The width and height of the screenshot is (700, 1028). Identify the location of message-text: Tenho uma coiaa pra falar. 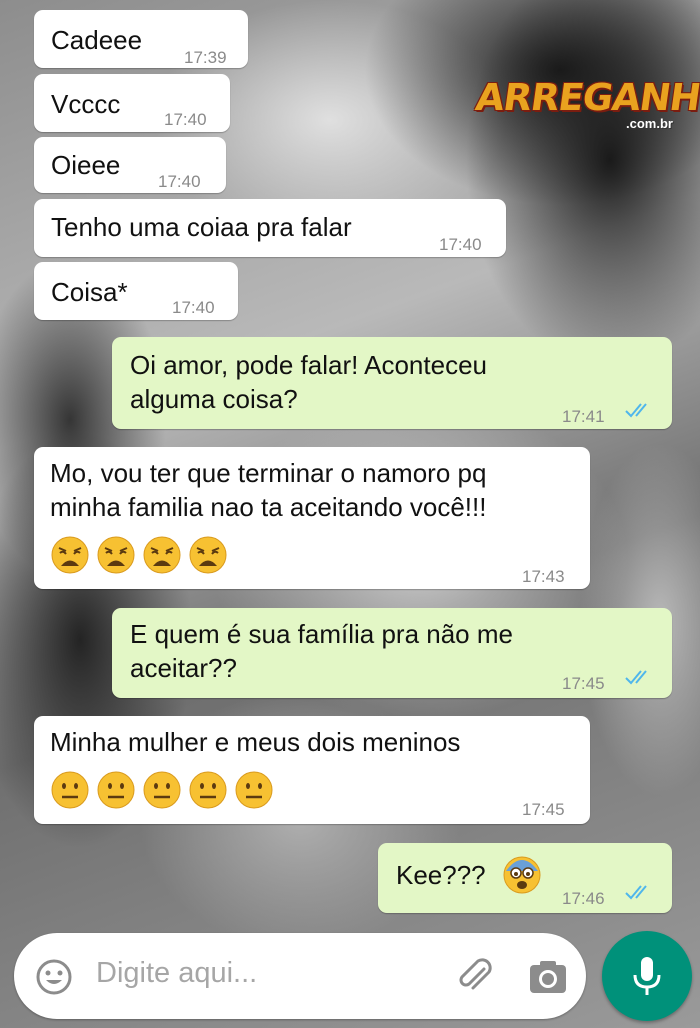
(201, 227).